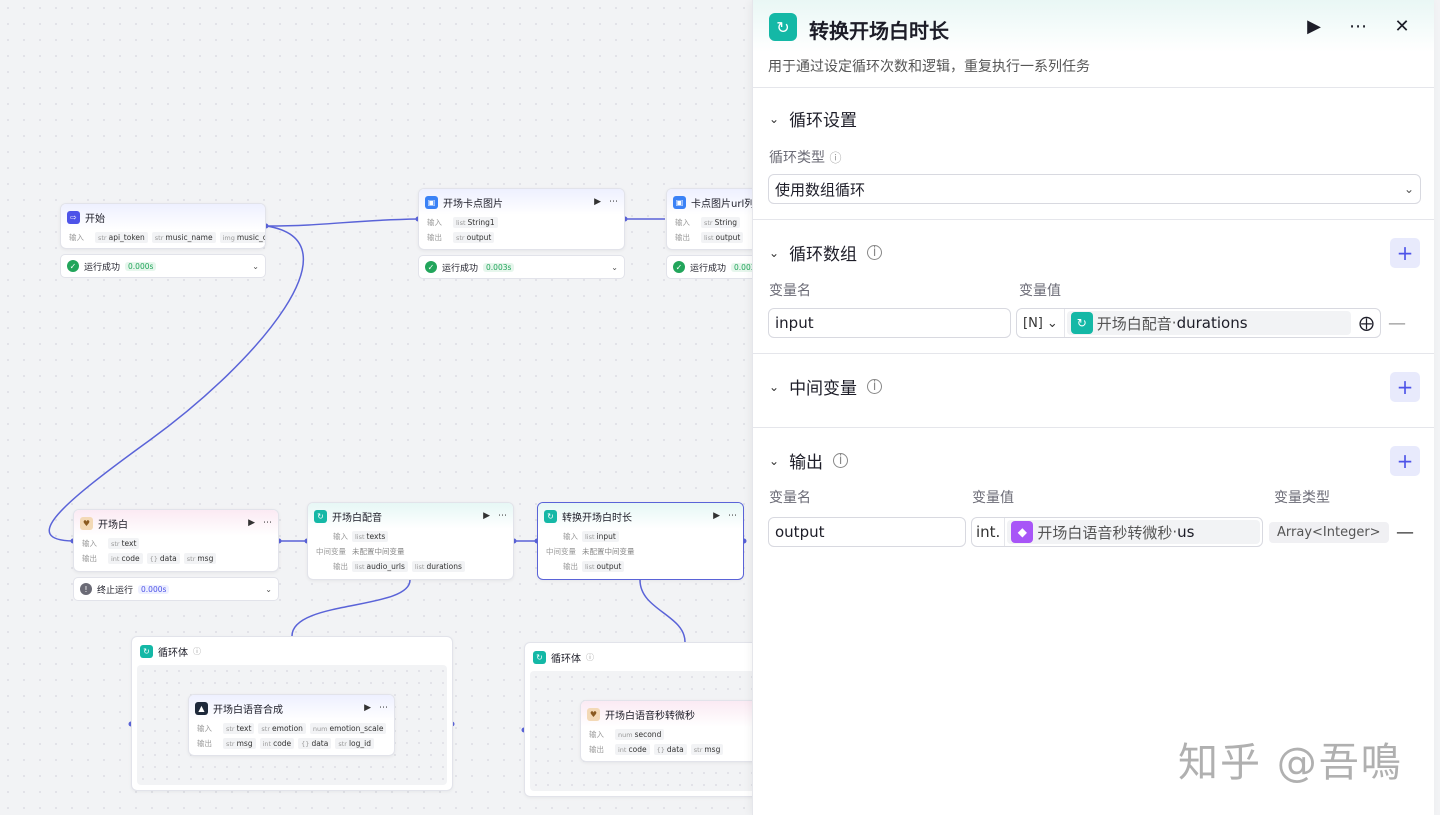 The height and width of the screenshot is (815, 1440). Describe the element at coordinates (438, 566) in the screenshot. I see `var-tag: list durations` at that location.